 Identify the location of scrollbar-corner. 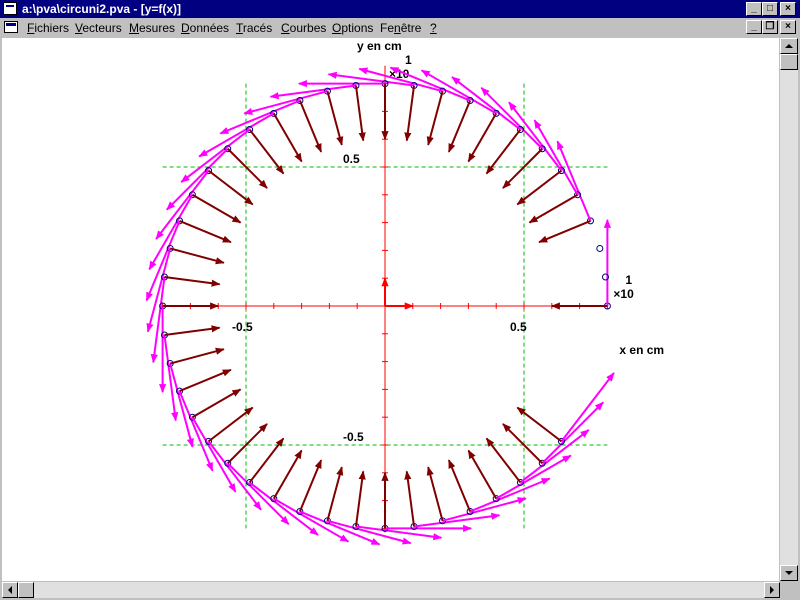
(789, 590).